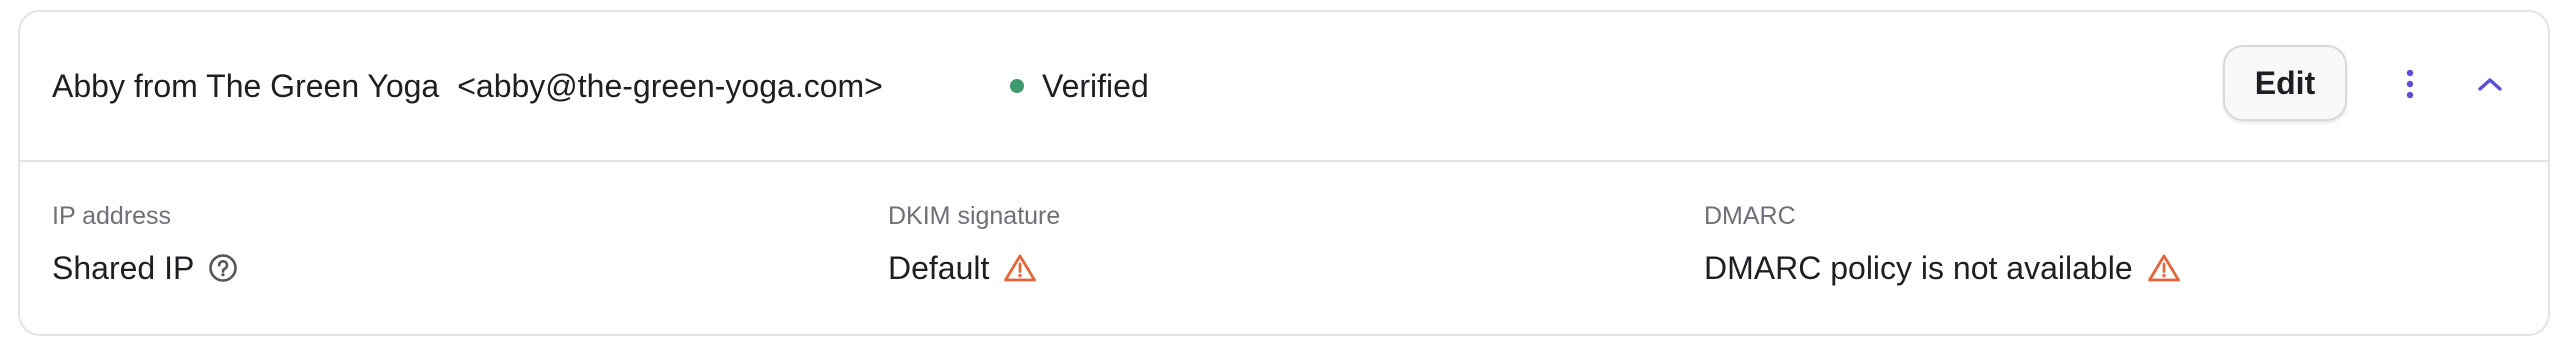 The image size is (2564, 352). I want to click on collapse-button, so click(2490, 84).